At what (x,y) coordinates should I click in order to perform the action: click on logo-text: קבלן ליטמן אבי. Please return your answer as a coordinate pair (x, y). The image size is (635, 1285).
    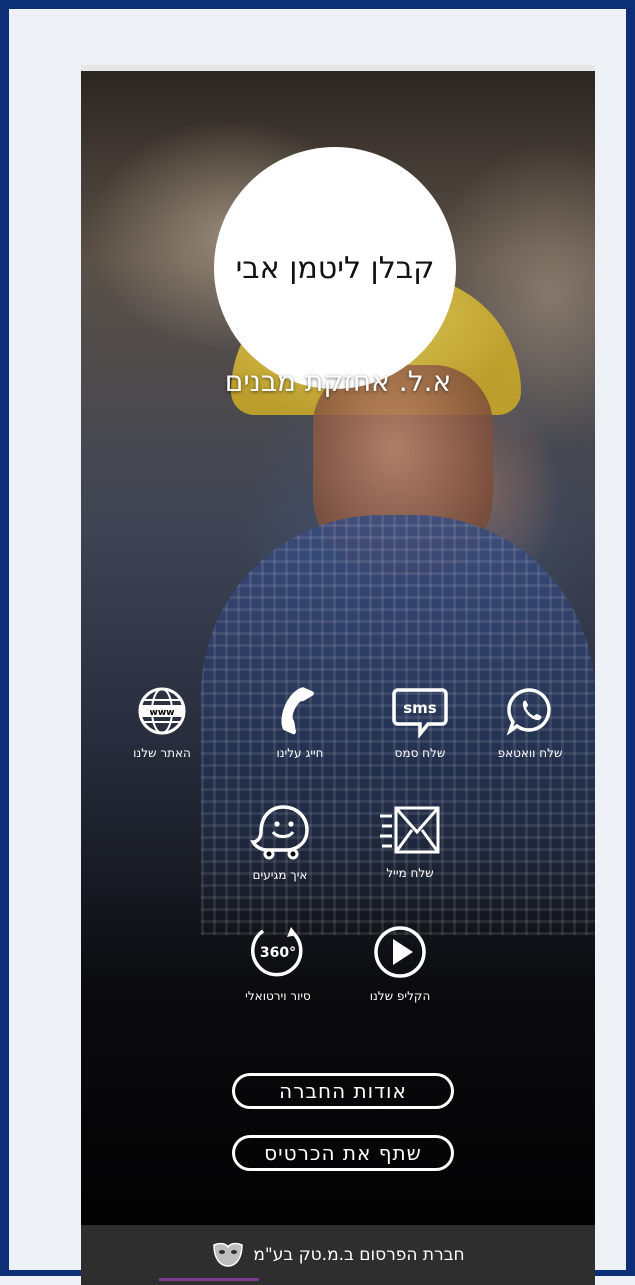
    Looking at the image, I should click on (335, 268).